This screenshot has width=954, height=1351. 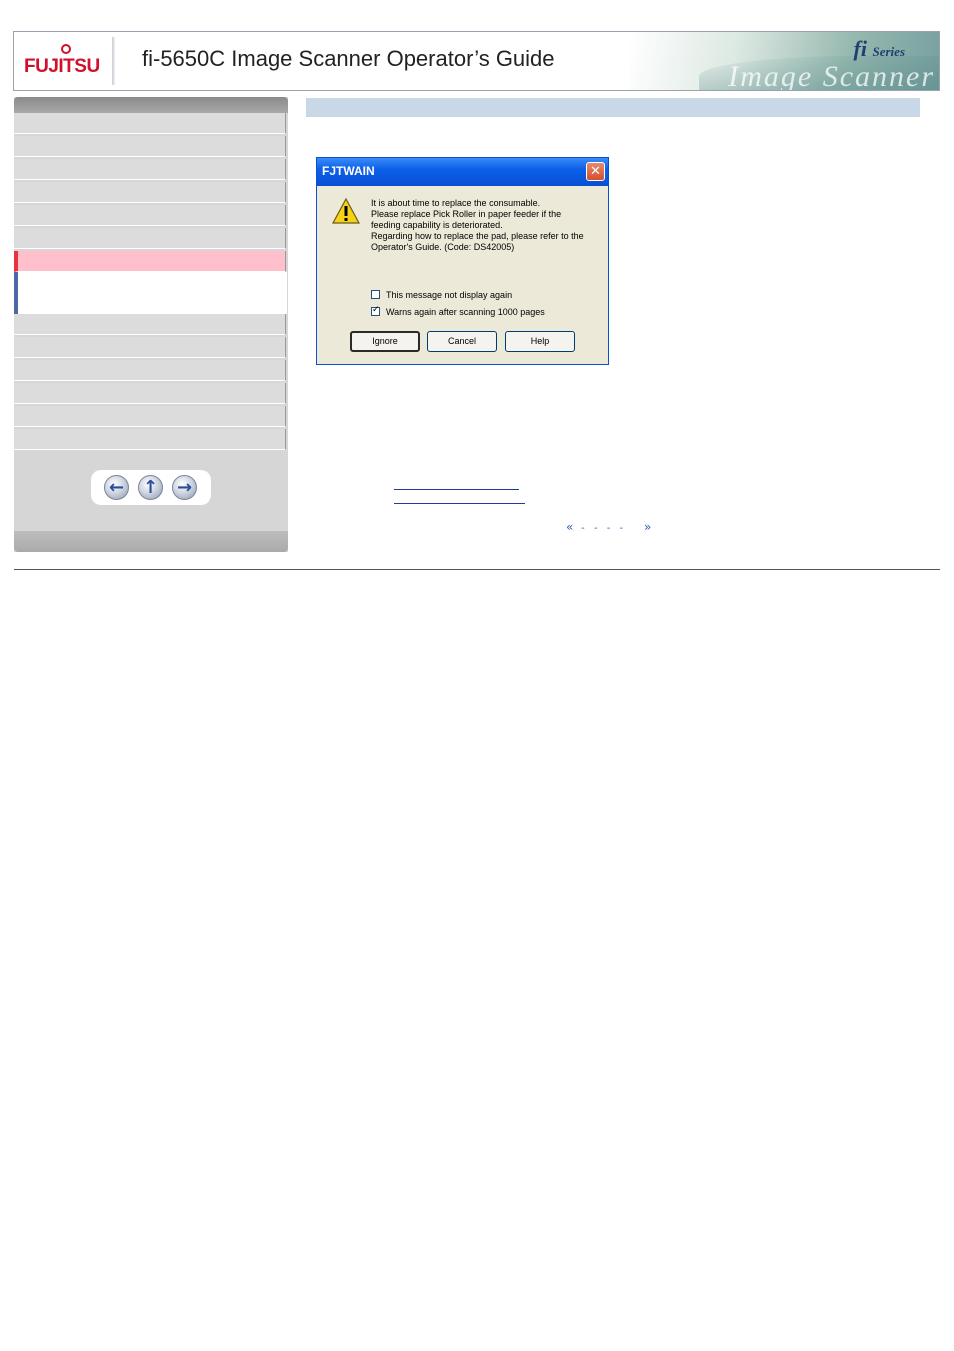 What do you see at coordinates (831, 75) in the screenshot?
I see `header-watermark: Image Scanner` at bounding box center [831, 75].